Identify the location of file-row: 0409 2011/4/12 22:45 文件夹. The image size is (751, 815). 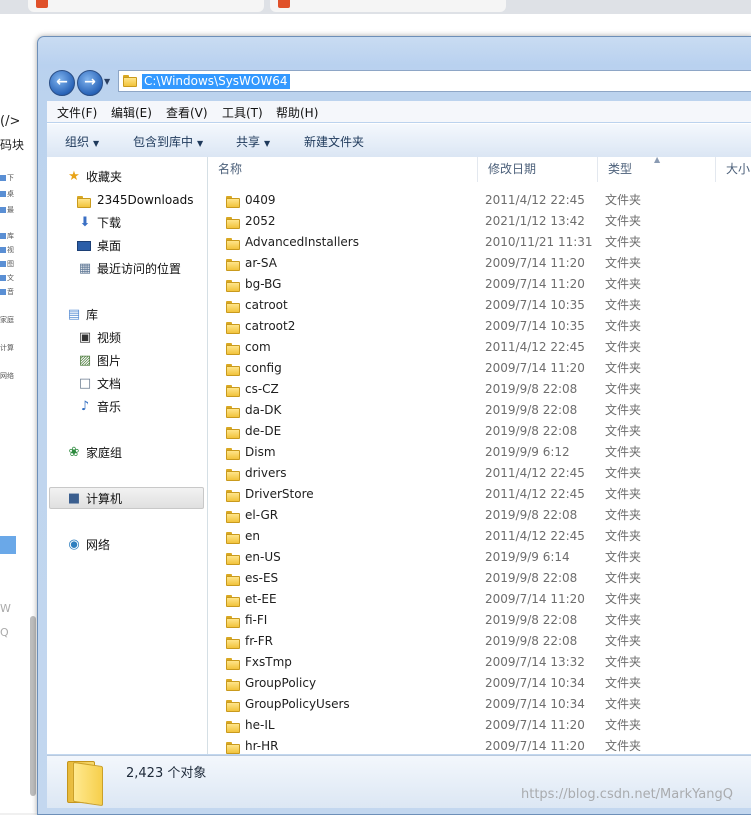
(479, 200).